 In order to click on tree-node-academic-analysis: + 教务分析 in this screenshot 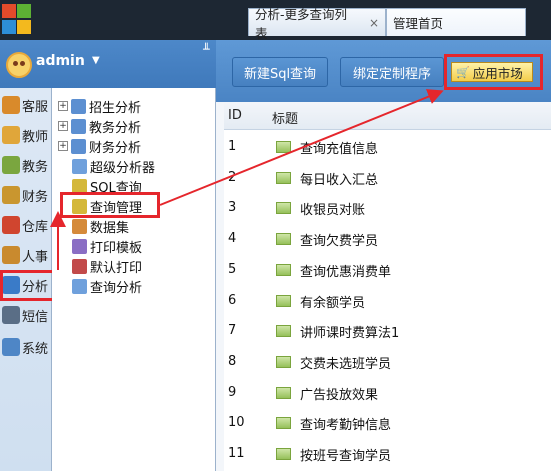, I will do `click(99, 126)`.